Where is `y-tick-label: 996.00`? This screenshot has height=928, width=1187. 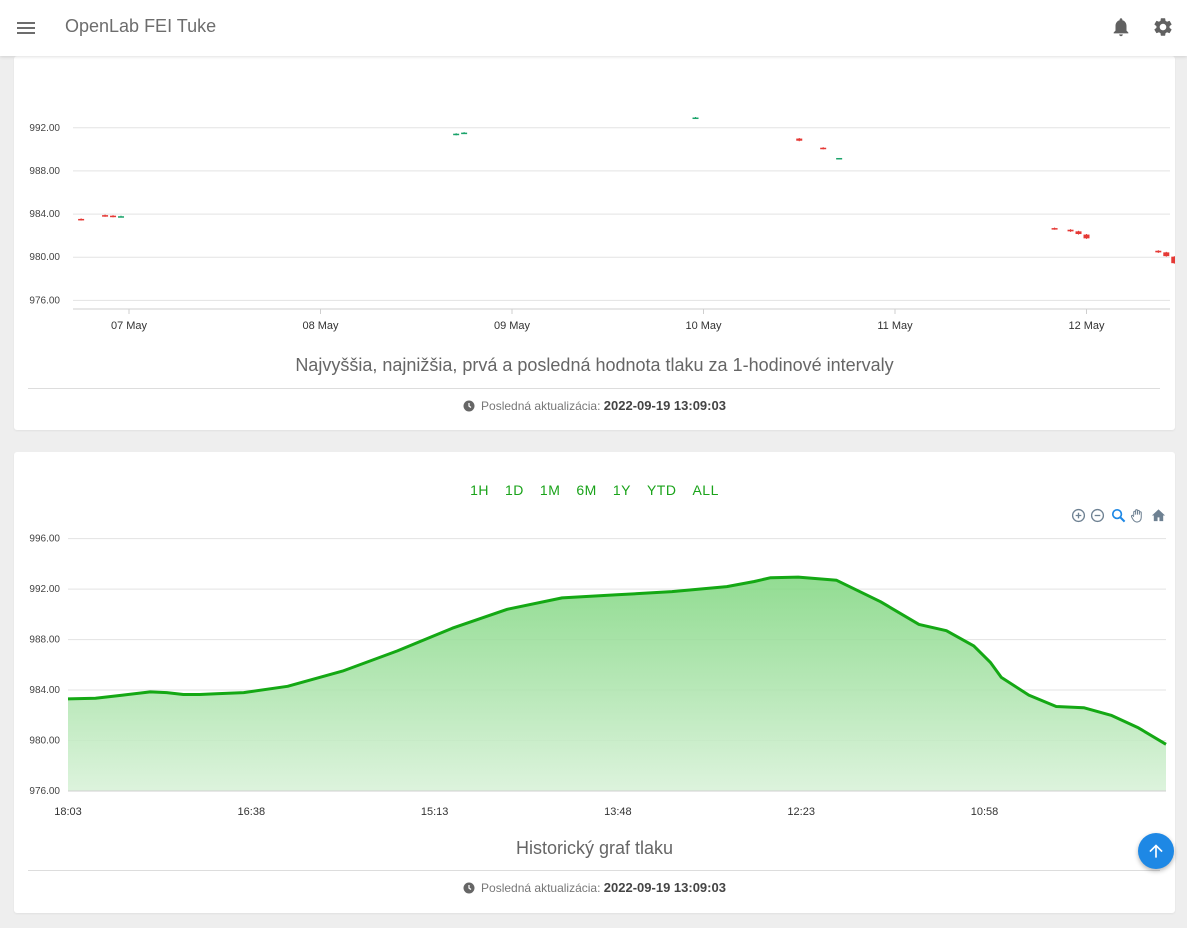
y-tick-label: 996.00 is located at coordinates (44, 539).